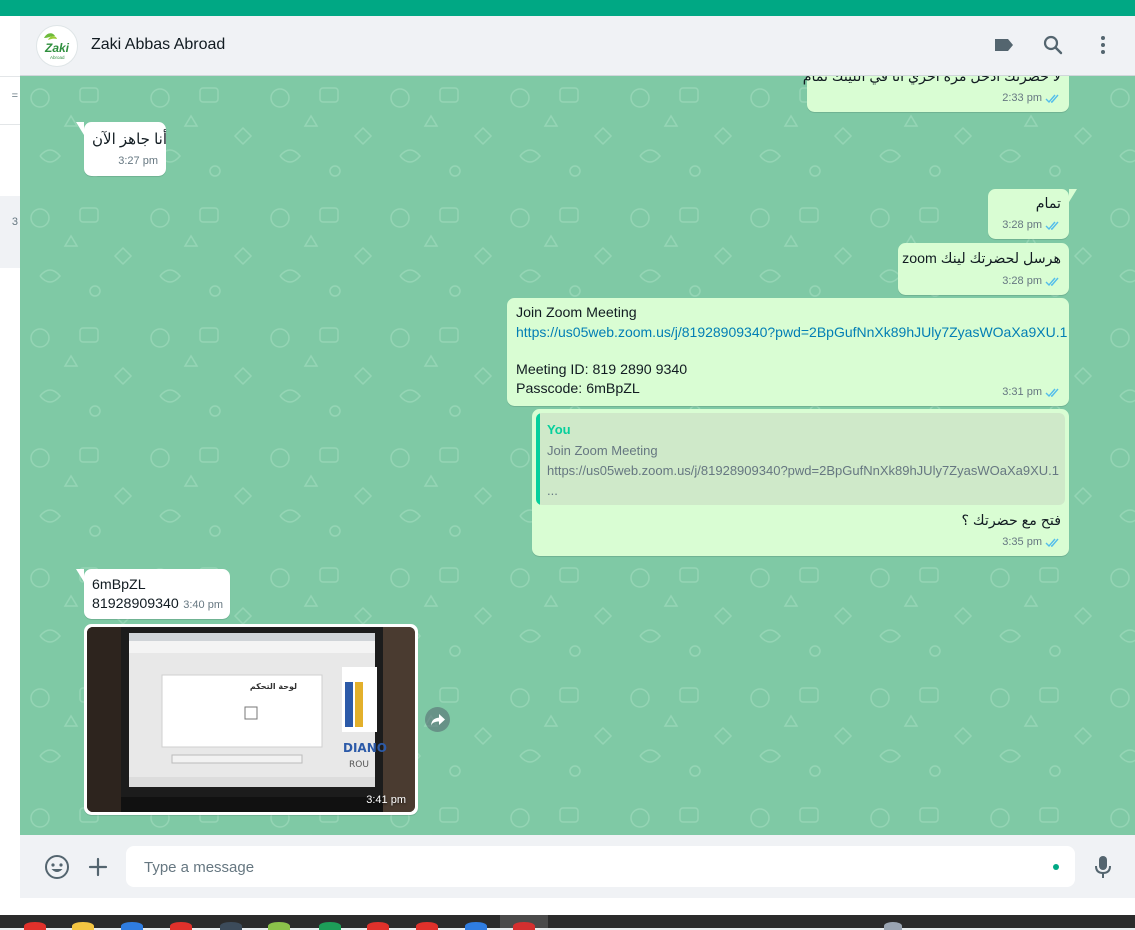 The height and width of the screenshot is (930, 1135). I want to click on message-meta: 3:27 pm, so click(138, 161).